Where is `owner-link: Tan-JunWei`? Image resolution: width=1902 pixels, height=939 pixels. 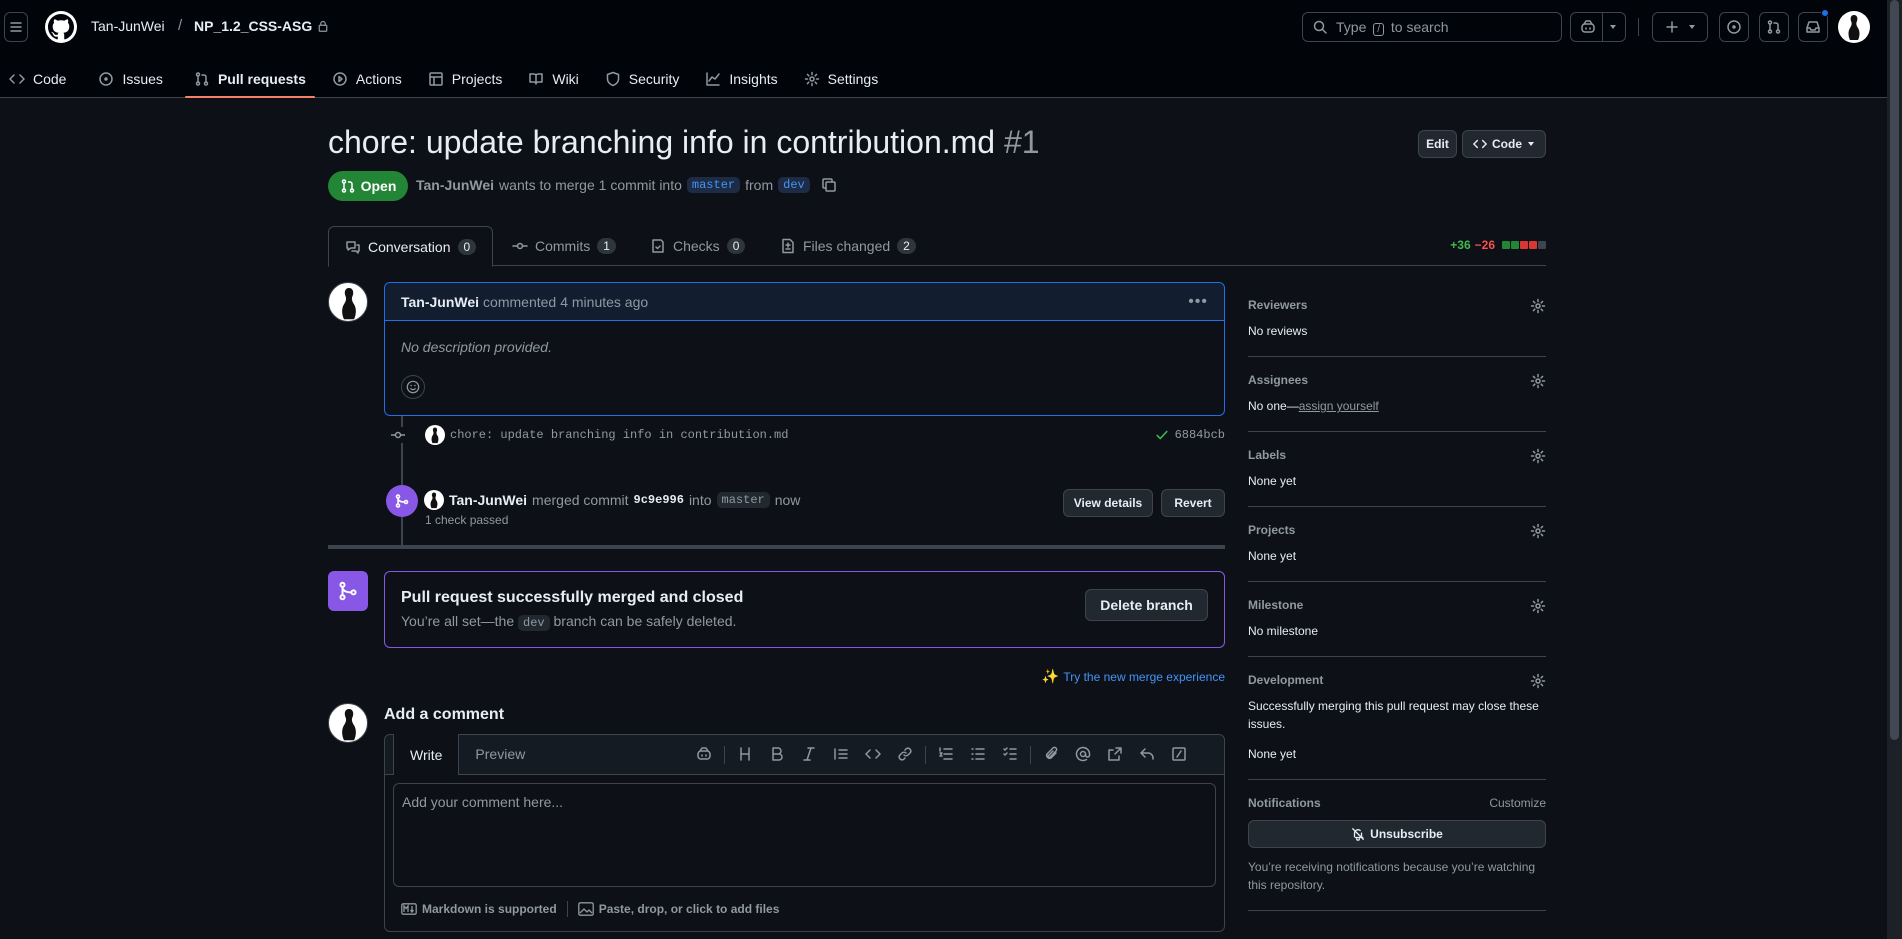
owner-link: Tan-JunWei is located at coordinates (128, 26).